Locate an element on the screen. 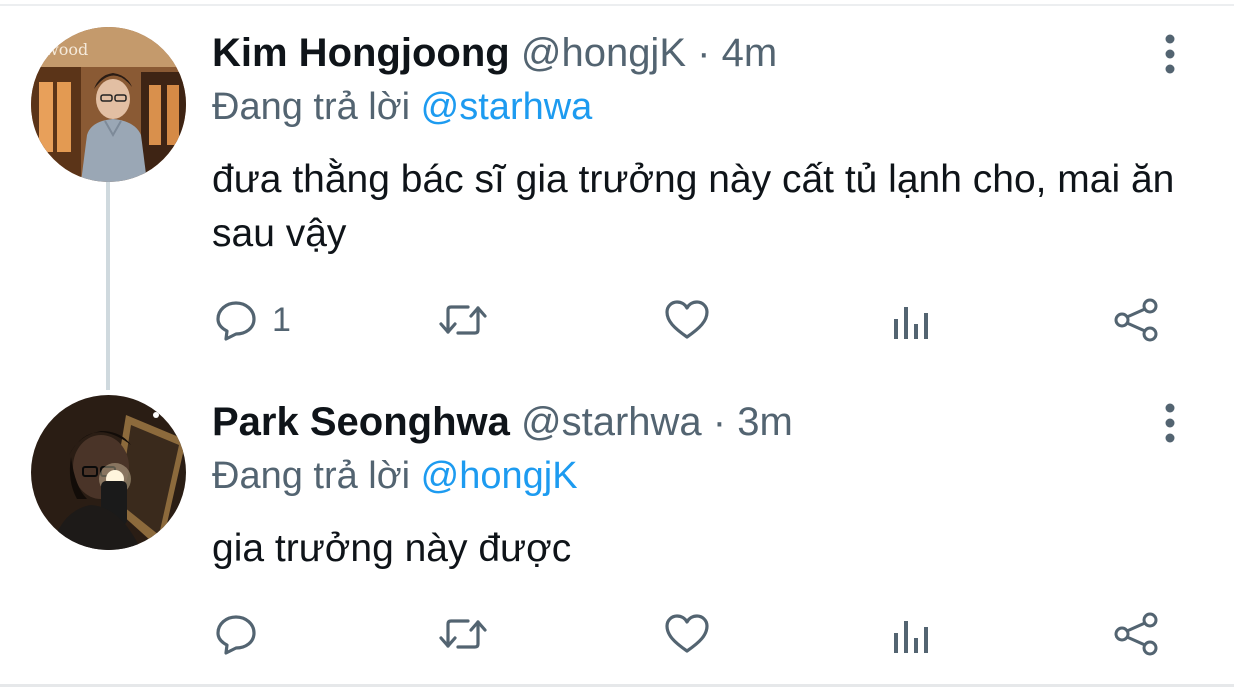 The width and height of the screenshot is (1234, 690). avatar-sign-text: wood is located at coordinates (66, 49).